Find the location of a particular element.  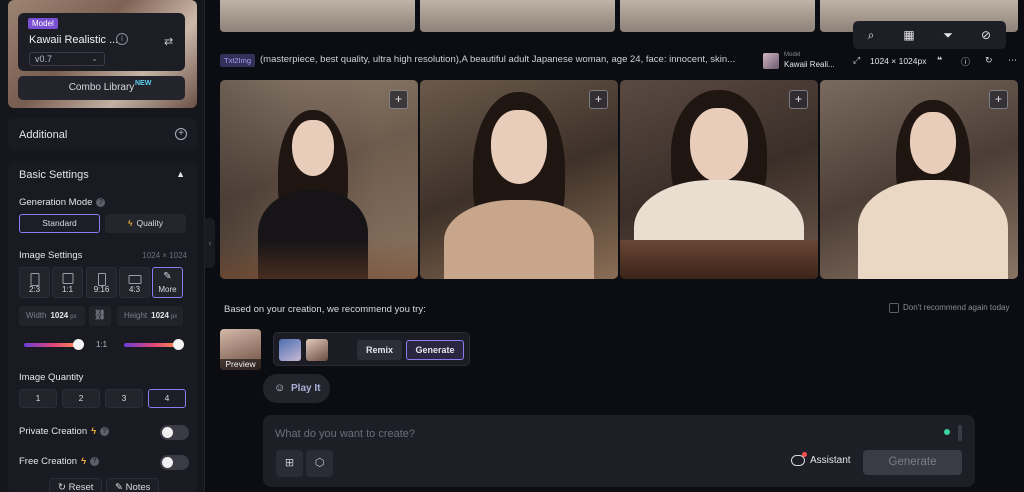

scrollbar is located at coordinates (960, 433).